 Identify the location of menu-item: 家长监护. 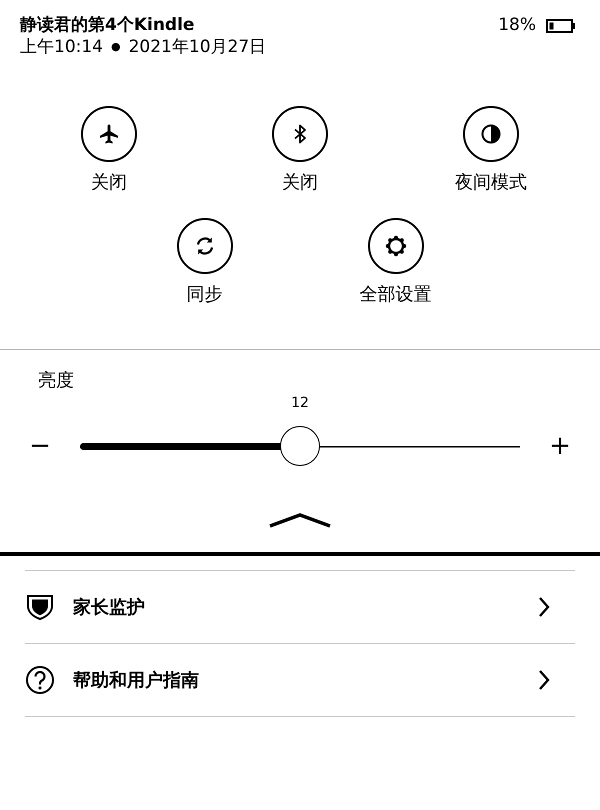
(300, 607).